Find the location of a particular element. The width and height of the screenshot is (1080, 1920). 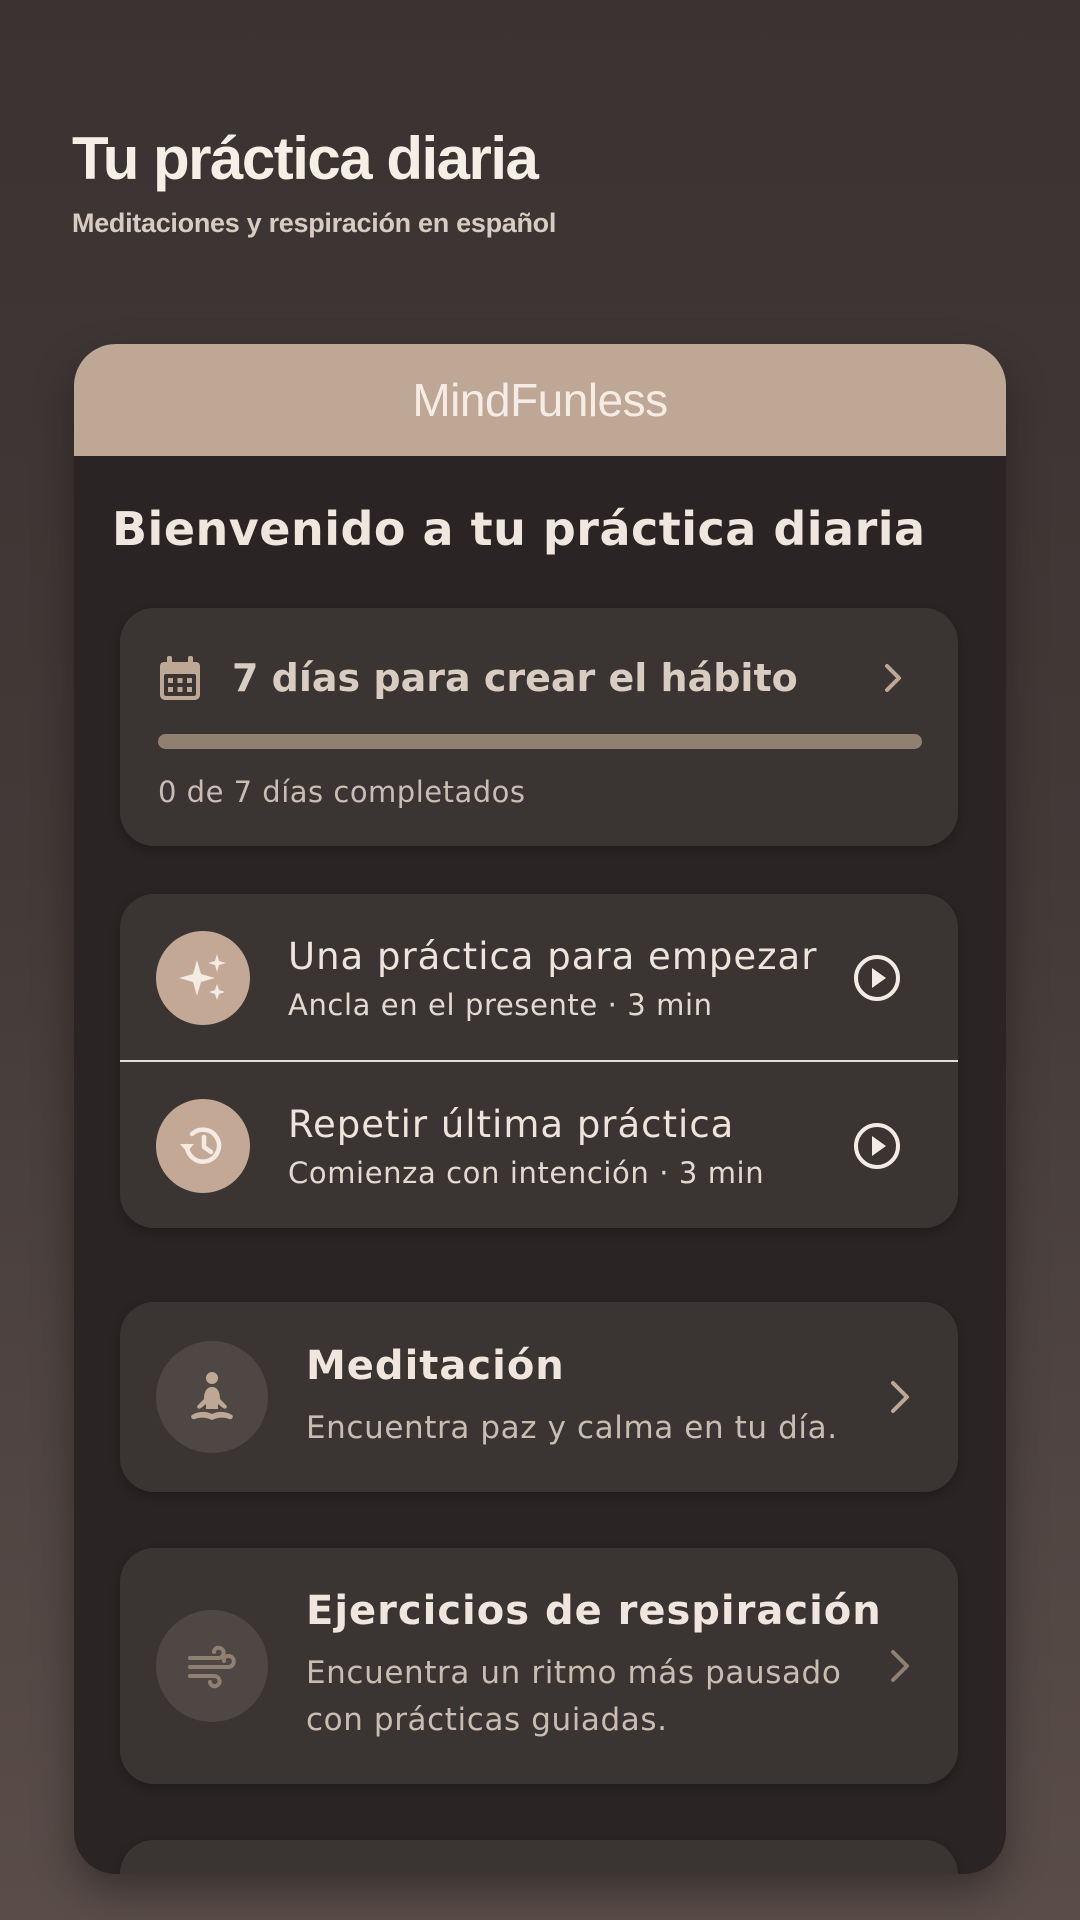

feature-title: Ejercicios de respiración is located at coordinates (594, 1611).